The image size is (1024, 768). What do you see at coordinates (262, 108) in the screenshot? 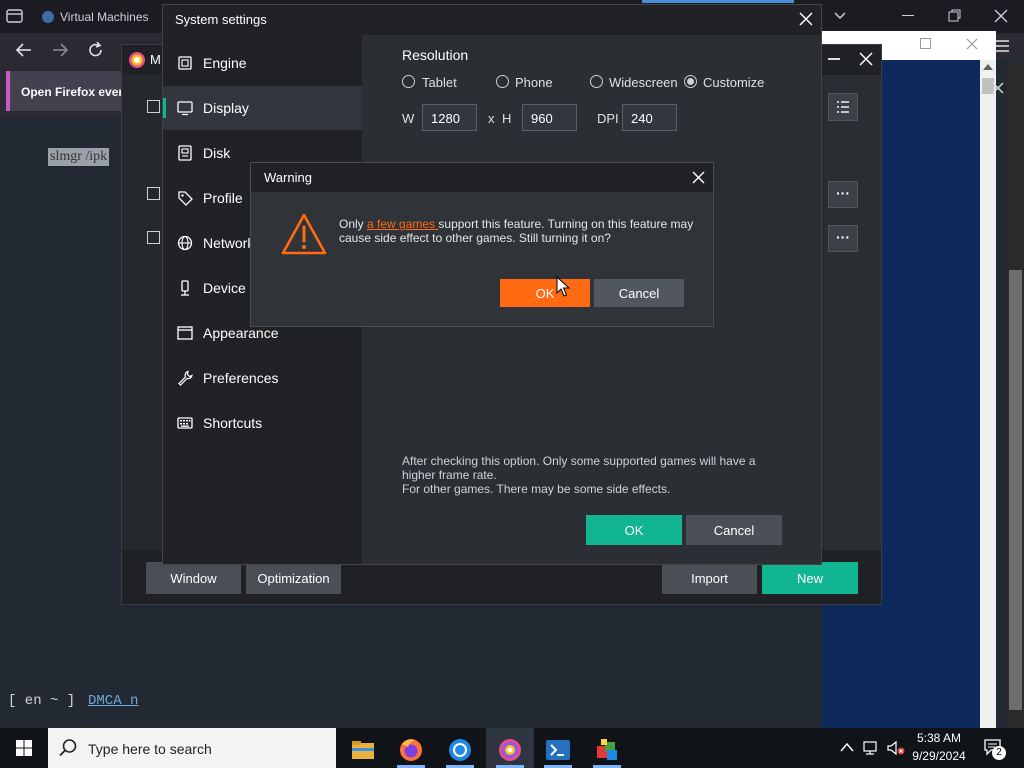
I see `sidebar-item-display: Display` at bounding box center [262, 108].